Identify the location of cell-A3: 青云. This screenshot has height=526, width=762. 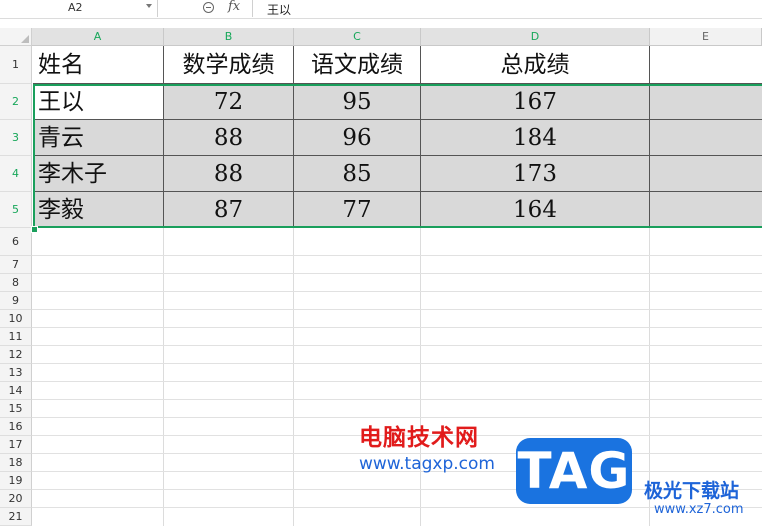
(98, 138).